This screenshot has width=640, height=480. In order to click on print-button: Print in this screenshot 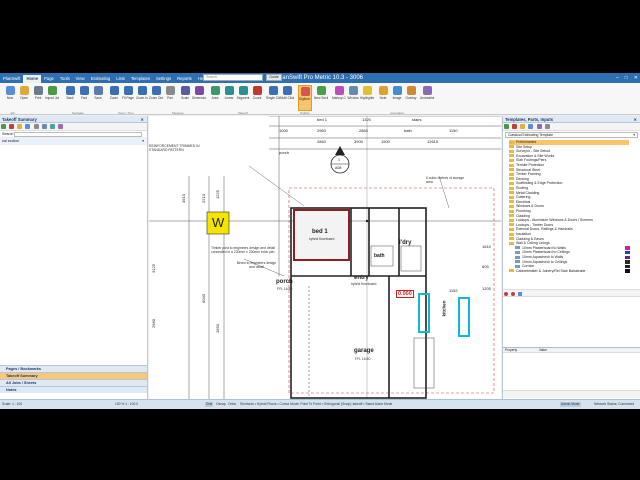, I will do `click(38, 98)`.